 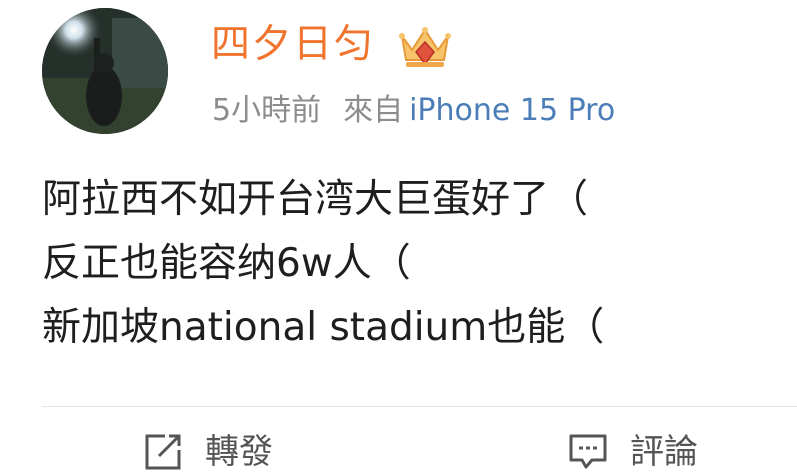 What do you see at coordinates (373, 110) in the screenshot?
I see `source-prefix: 來自` at bounding box center [373, 110].